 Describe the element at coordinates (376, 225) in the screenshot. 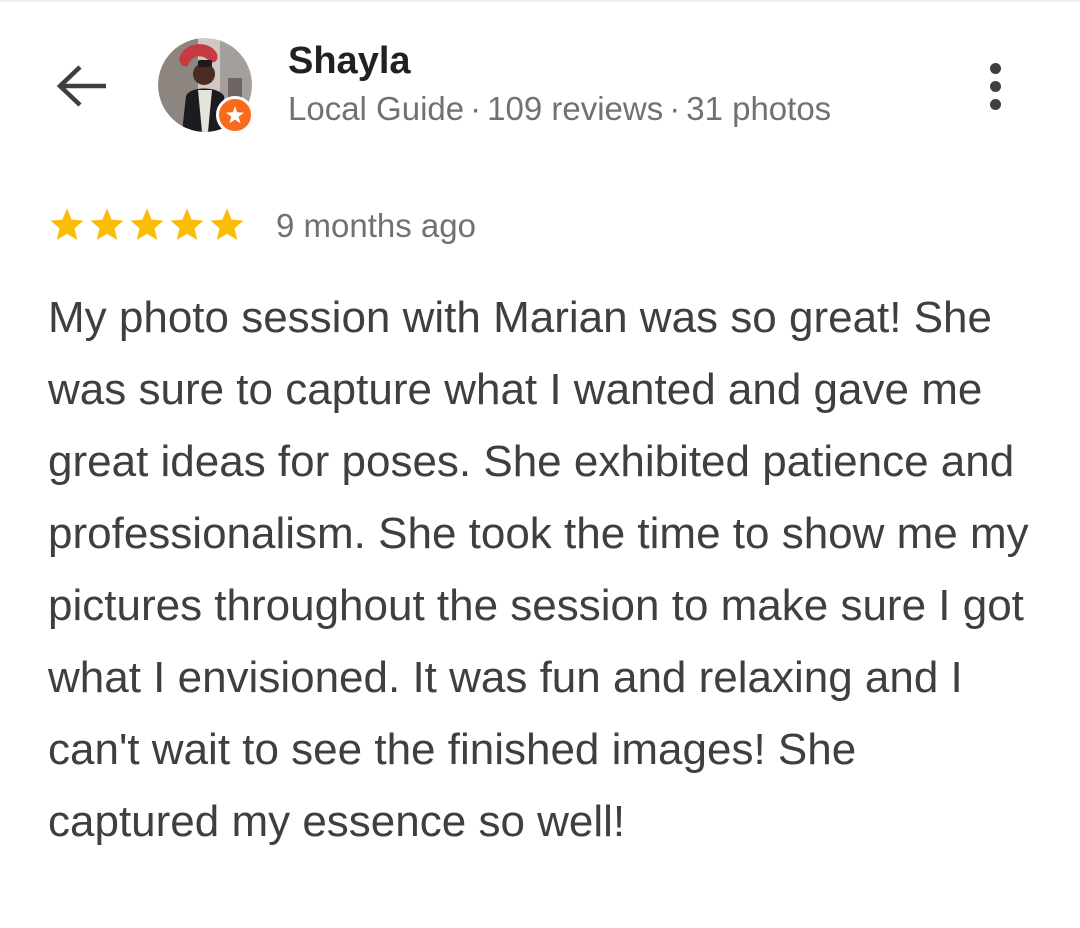

I see `review-time: 9 months ago` at that location.